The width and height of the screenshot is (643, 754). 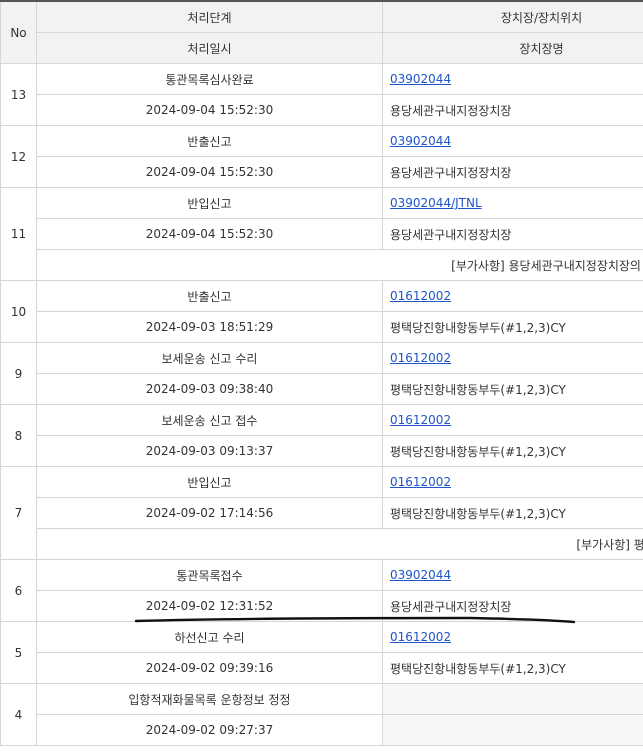 What do you see at coordinates (209, 420) in the screenshot?
I see `processing-stage: 보세운송 신고 접수` at bounding box center [209, 420].